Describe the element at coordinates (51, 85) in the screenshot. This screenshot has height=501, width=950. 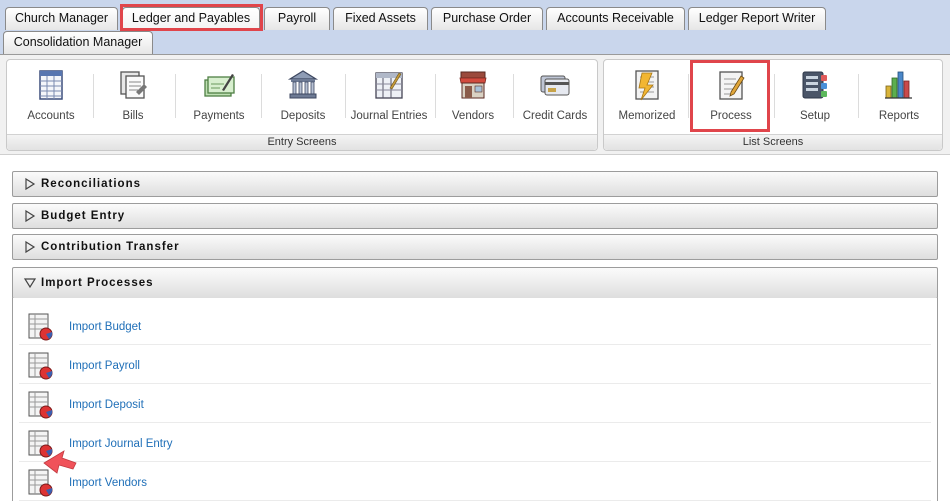
I see `ledger-grid-icon` at that location.